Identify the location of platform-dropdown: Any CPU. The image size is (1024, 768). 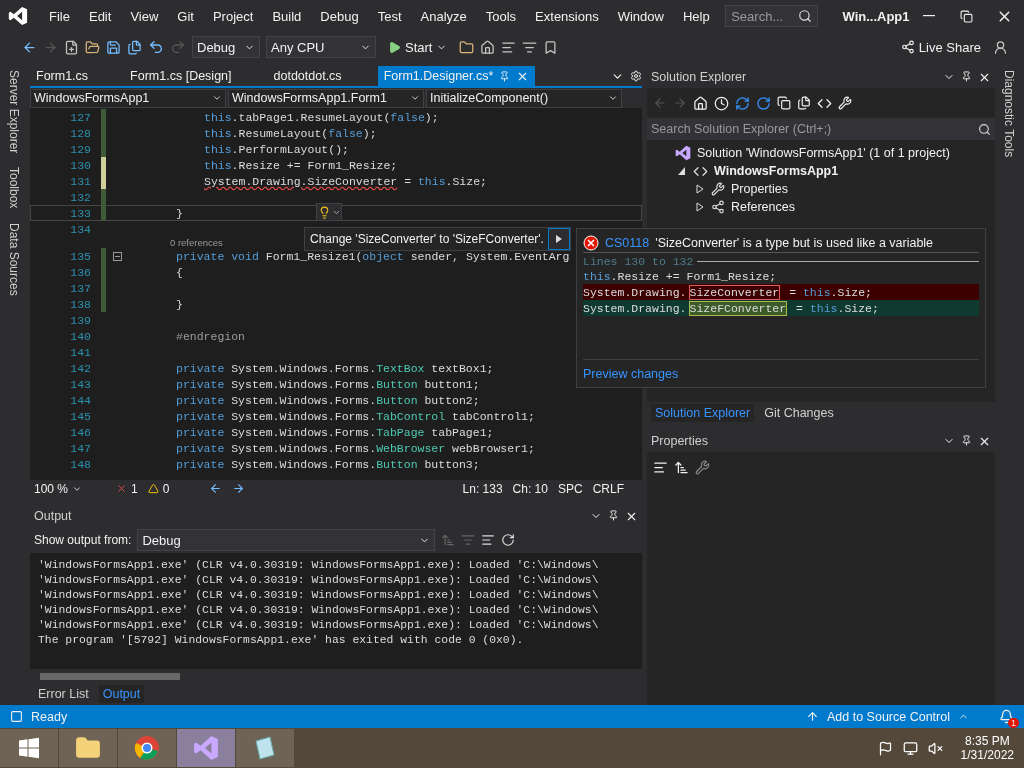
(321, 47).